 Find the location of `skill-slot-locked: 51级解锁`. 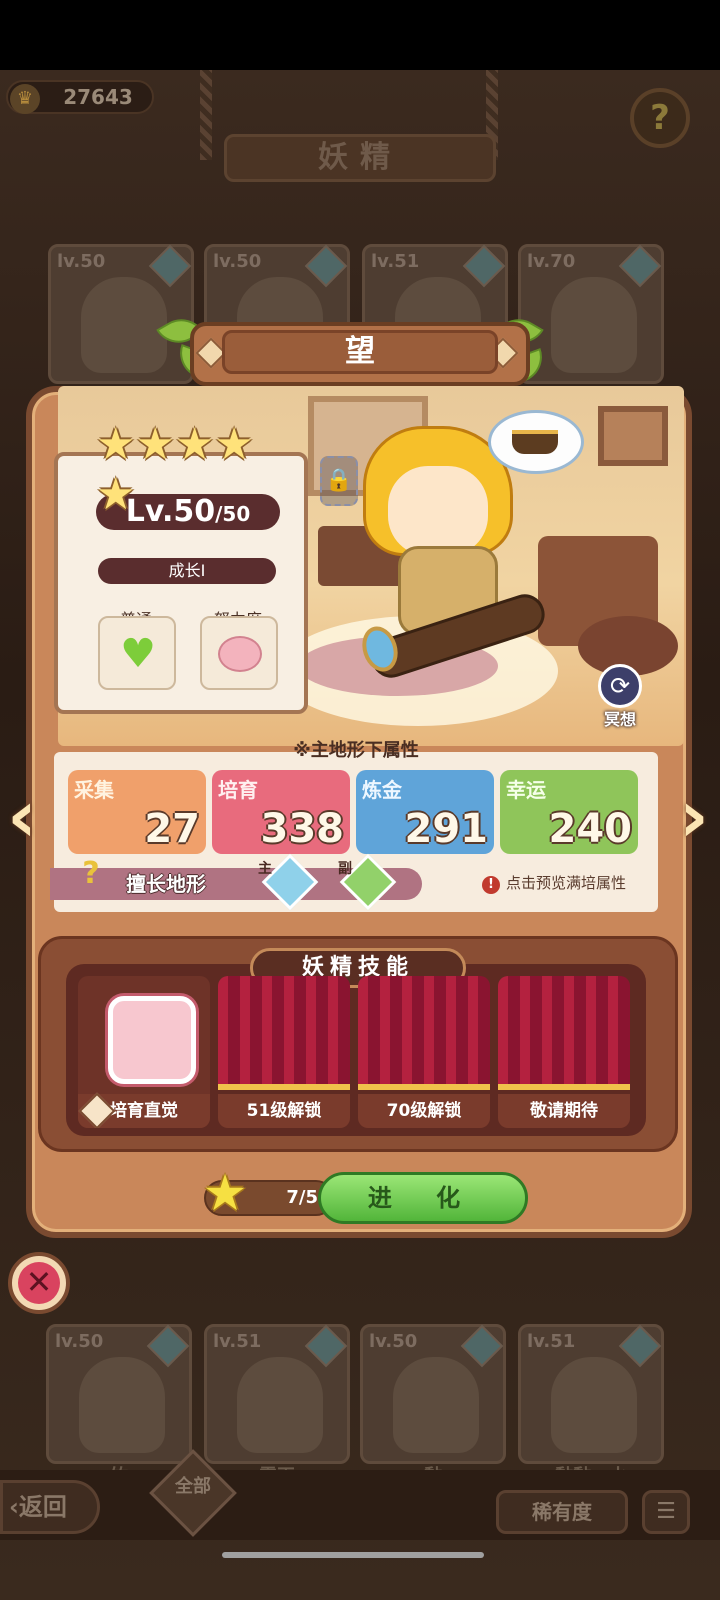

skill-slot-locked: 51级解锁 is located at coordinates (284, 1052).